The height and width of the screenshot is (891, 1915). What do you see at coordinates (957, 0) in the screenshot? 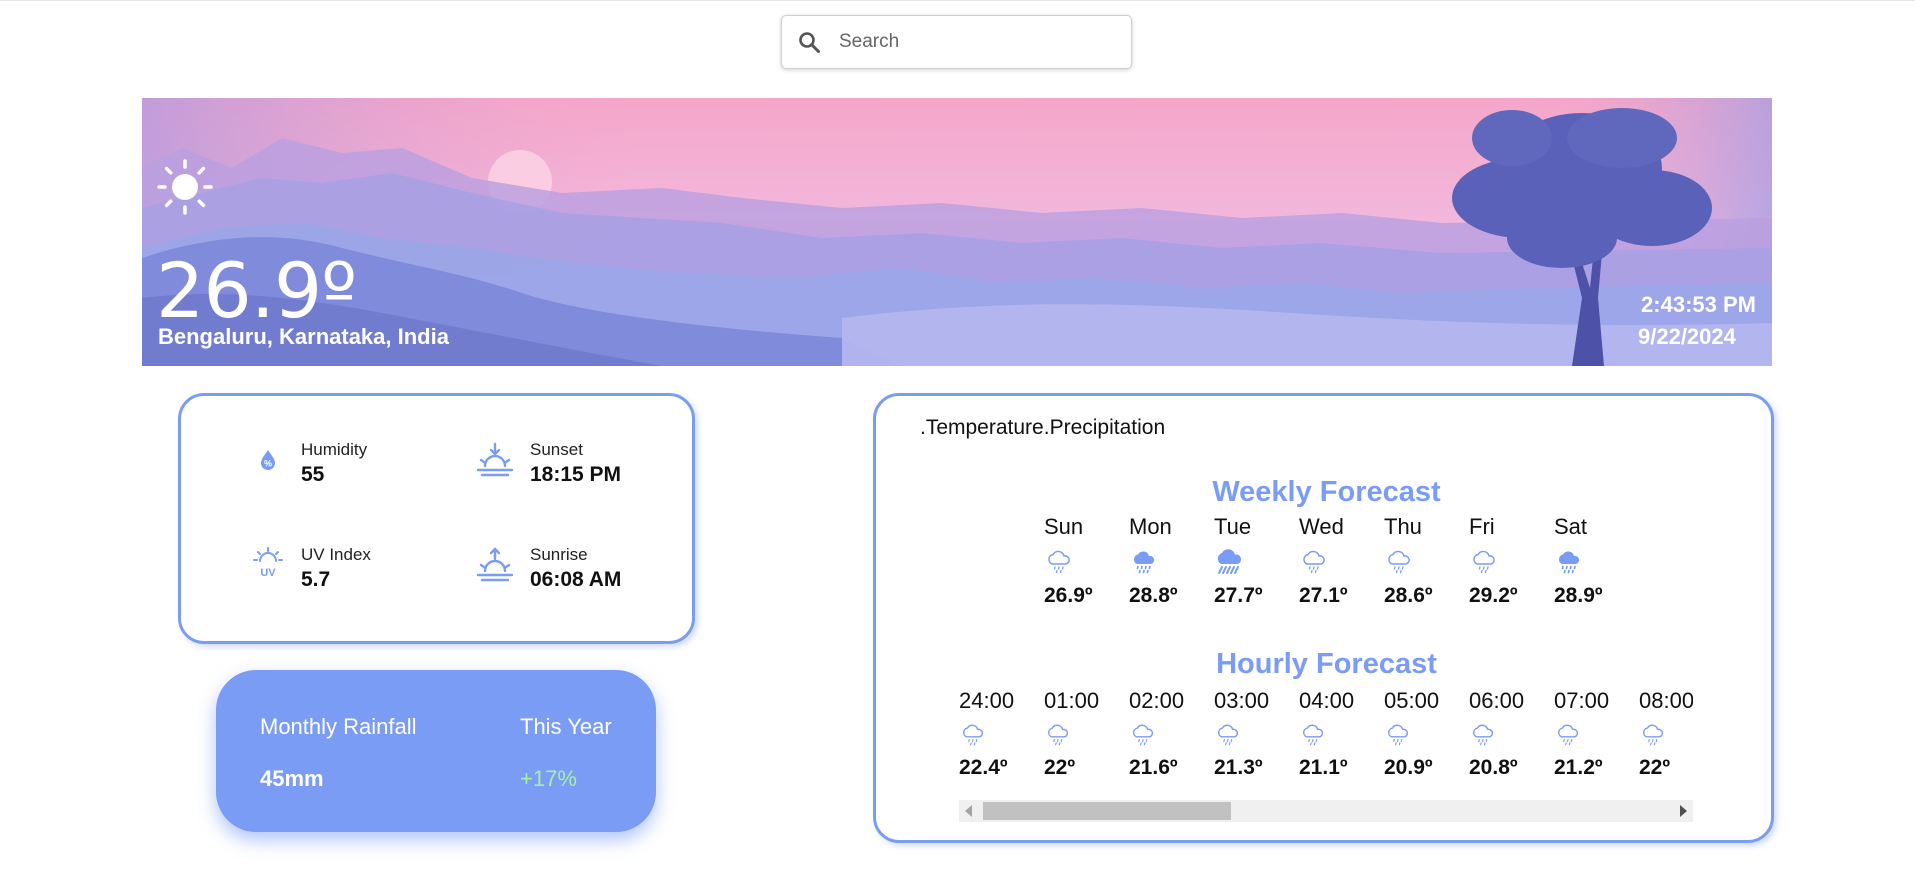
I see `top-divider` at bounding box center [957, 0].